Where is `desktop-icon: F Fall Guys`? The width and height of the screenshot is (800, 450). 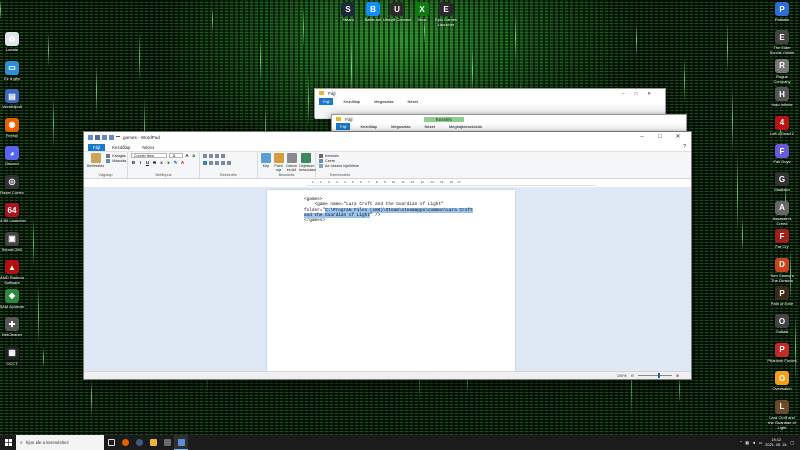
desktop-icon: F Fall Guys is located at coordinates (782, 154).